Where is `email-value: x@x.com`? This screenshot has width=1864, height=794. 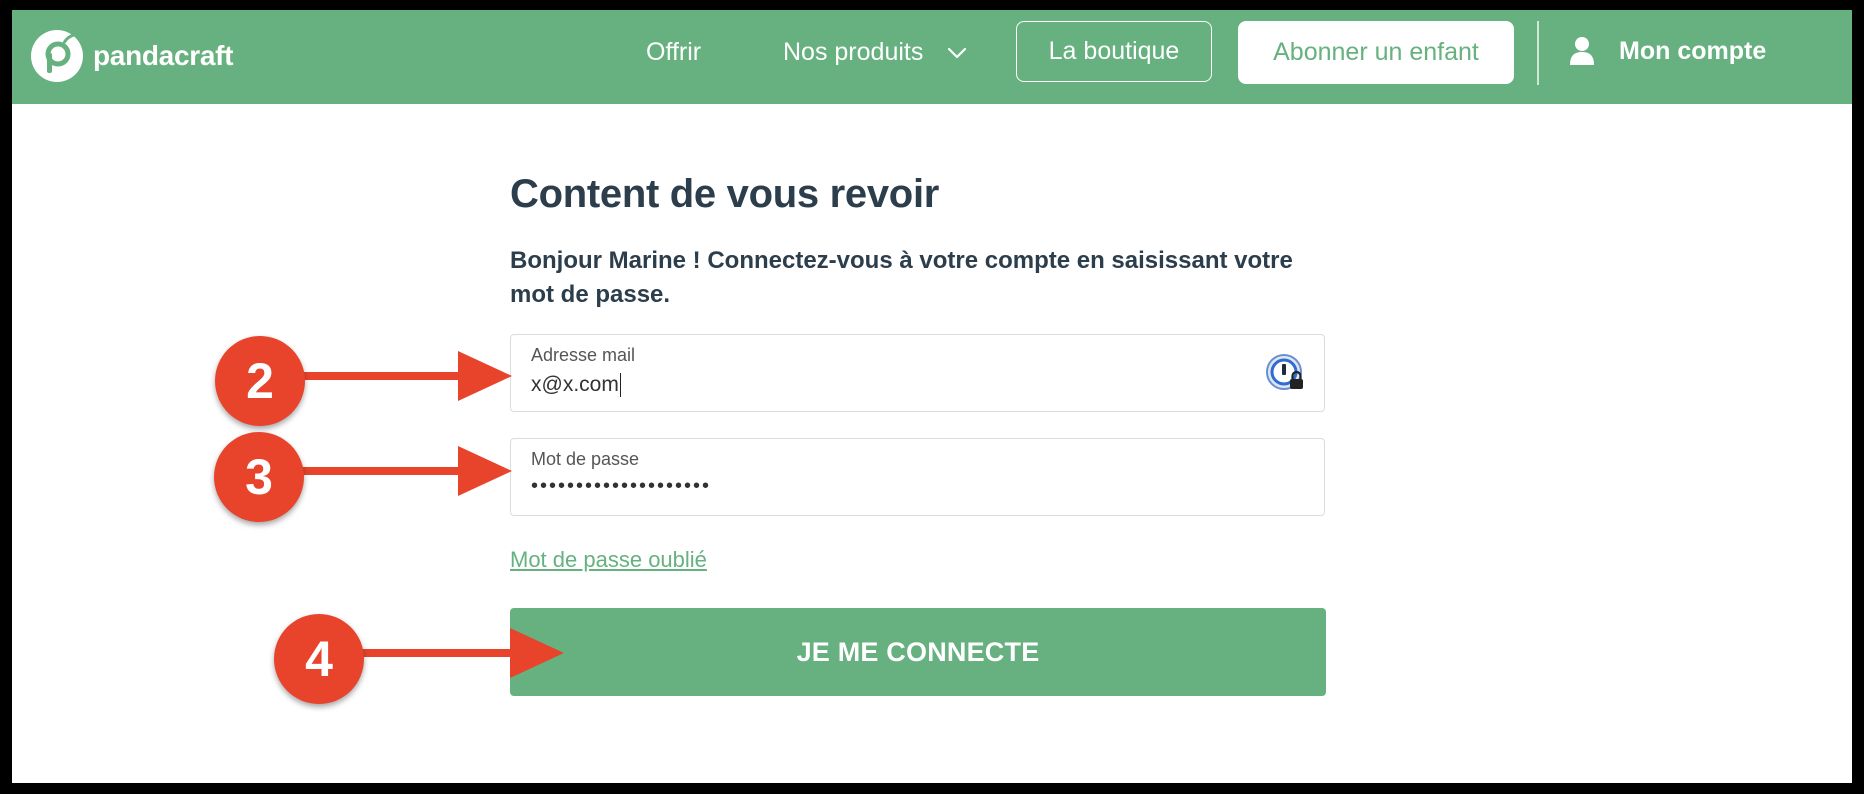 email-value: x@x.com is located at coordinates (575, 384).